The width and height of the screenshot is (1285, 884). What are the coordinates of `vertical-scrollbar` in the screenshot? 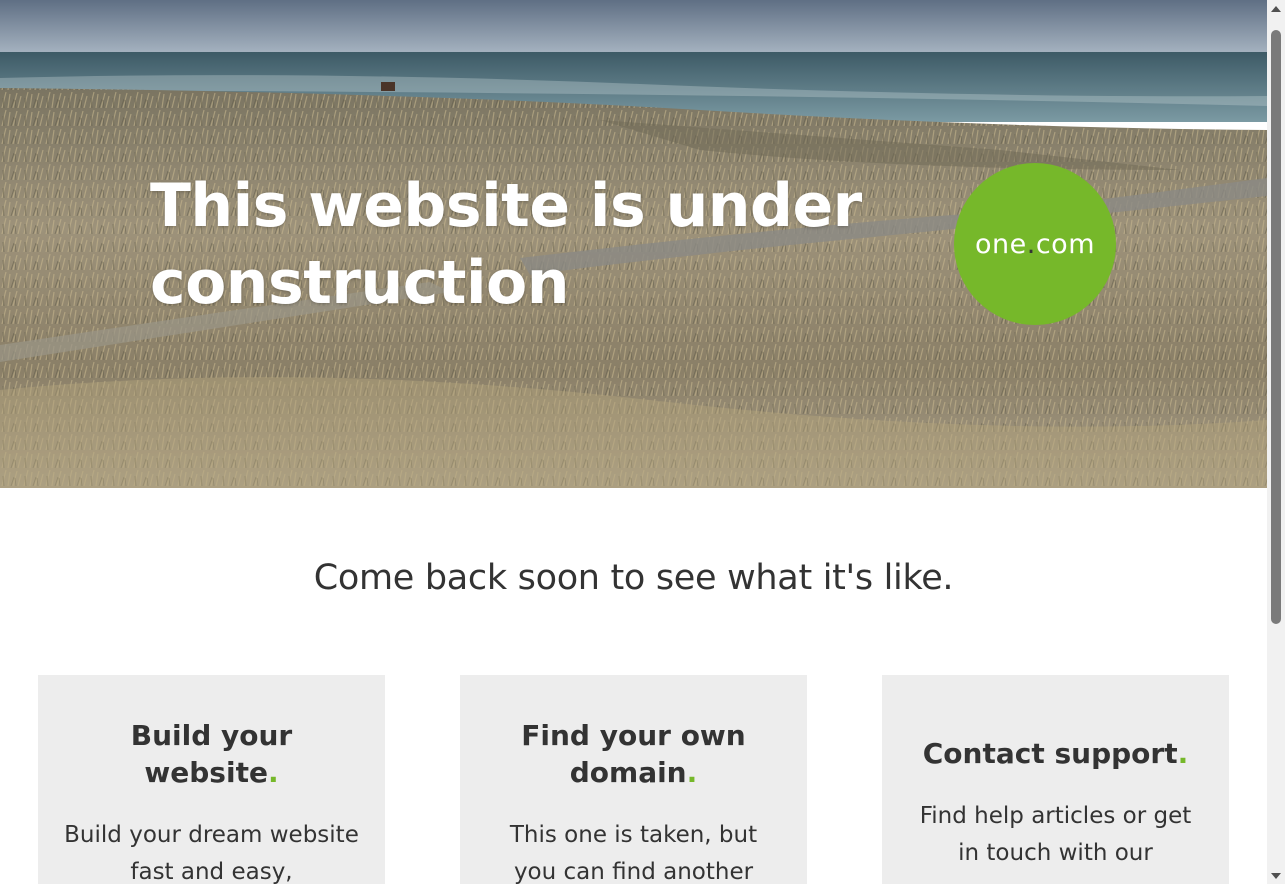 It's located at (1276, 442).